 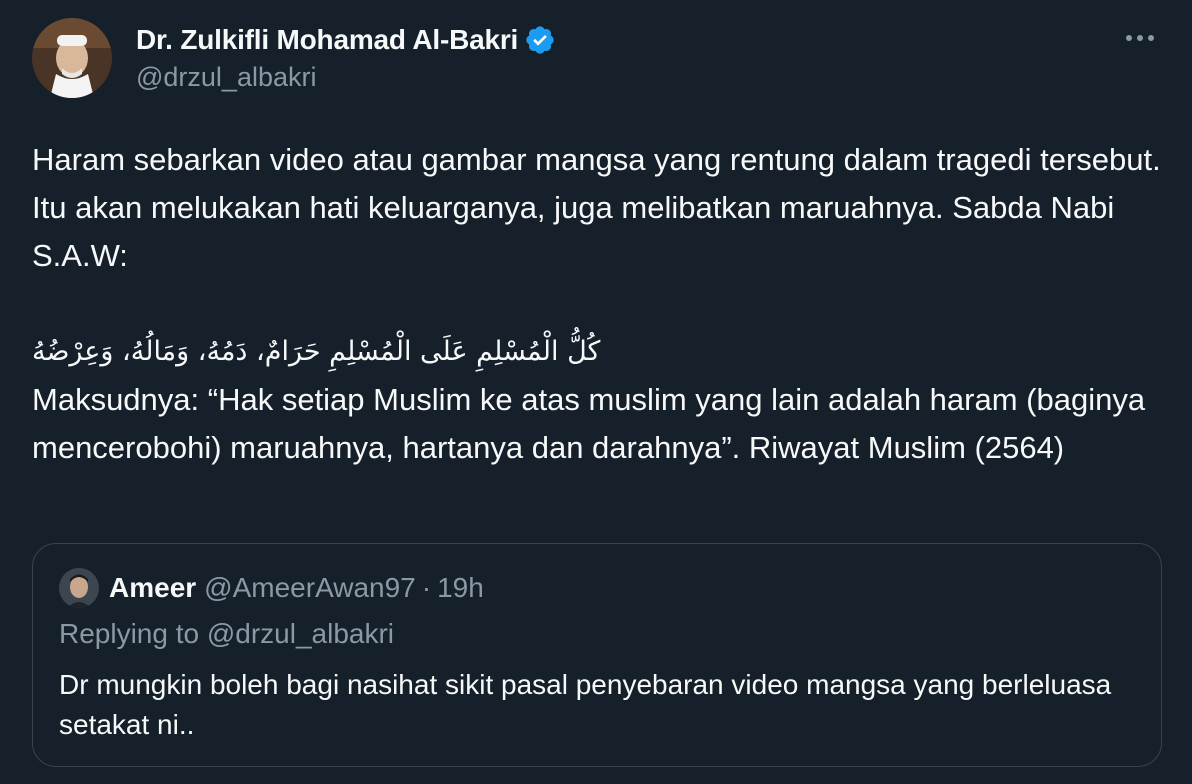 I want to click on author-name-row: Dr. Zulkifli Mohamad Al-Bakri, so click(x=346, y=40).